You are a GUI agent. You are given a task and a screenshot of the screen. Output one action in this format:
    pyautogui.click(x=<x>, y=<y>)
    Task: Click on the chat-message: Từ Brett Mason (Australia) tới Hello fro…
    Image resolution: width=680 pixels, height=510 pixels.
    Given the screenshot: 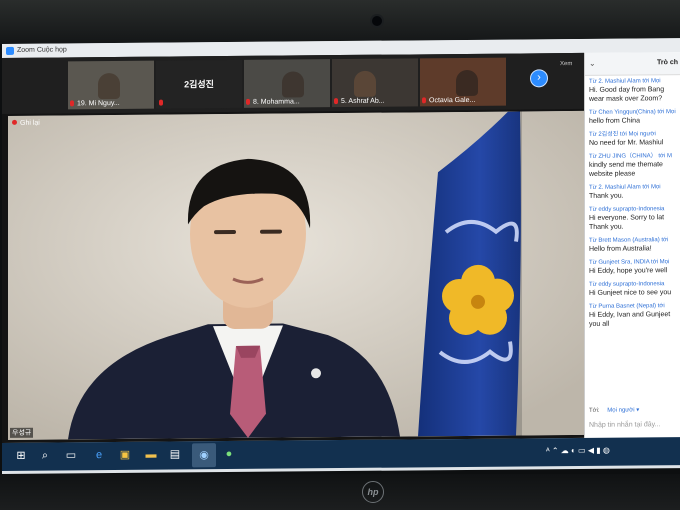 What is the action you would take?
    pyautogui.click(x=634, y=245)
    